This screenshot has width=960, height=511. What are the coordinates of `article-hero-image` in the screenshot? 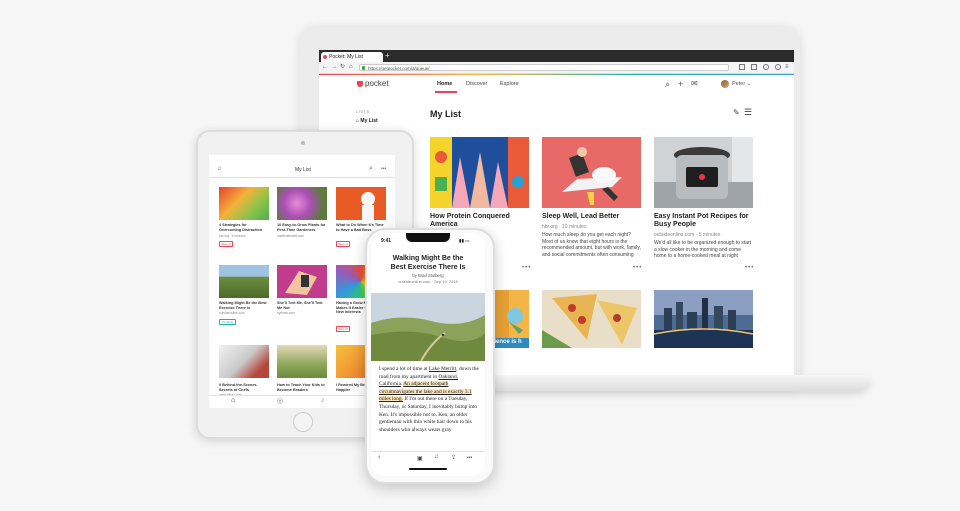 It's located at (428, 327).